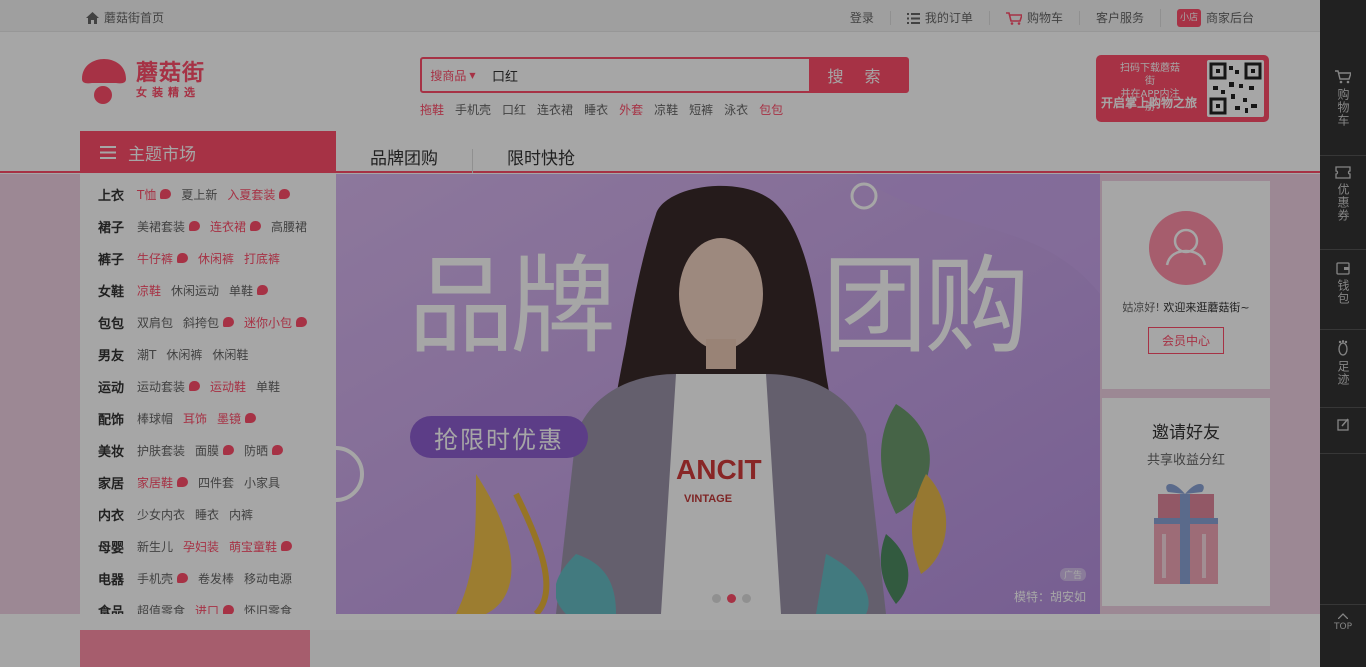 This screenshot has height=667, width=1366. What do you see at coordinates (1186, 433) in the screenshot?
I see `invite-title: 邀请好友` at bounding box center [1186, 433].